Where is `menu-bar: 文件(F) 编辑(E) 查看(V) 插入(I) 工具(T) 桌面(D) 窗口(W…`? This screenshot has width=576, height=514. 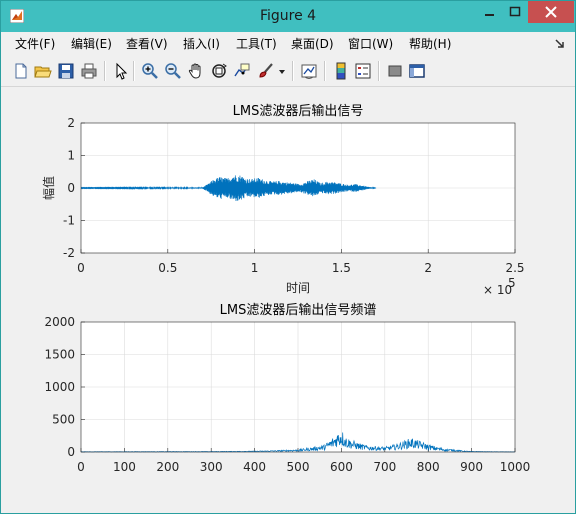
menu-bar: 文件(F) 编辑(E) 查看(V) 插入(I) 工具(T) 桌面(D) 窗口(W… is located at coordinates (288, 44).